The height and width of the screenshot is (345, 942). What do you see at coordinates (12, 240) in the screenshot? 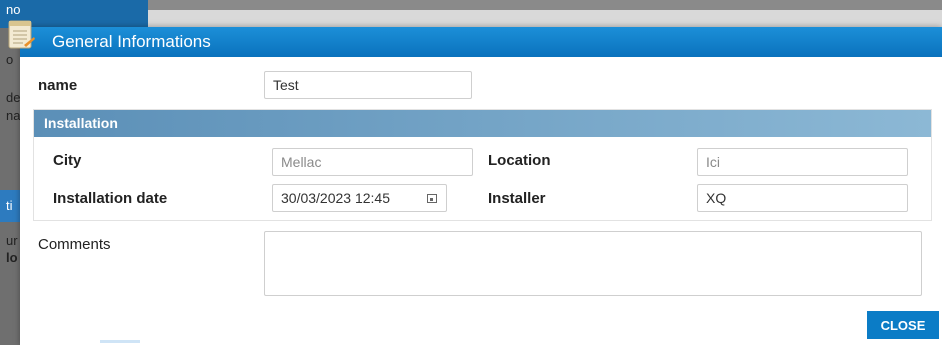
I see `background-text-4: ur` at bounding box center [12, 240].